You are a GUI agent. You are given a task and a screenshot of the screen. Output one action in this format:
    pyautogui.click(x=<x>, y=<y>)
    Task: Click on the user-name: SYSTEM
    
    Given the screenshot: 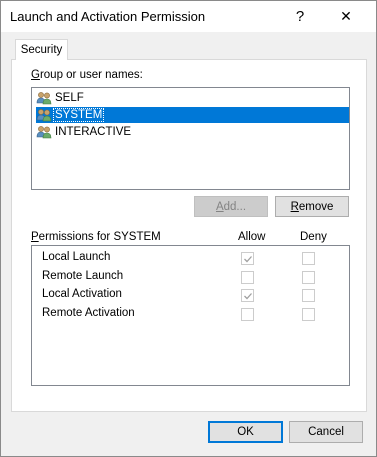 What is the action you would take?
    pyautogui.click(x=78, y=115)
    